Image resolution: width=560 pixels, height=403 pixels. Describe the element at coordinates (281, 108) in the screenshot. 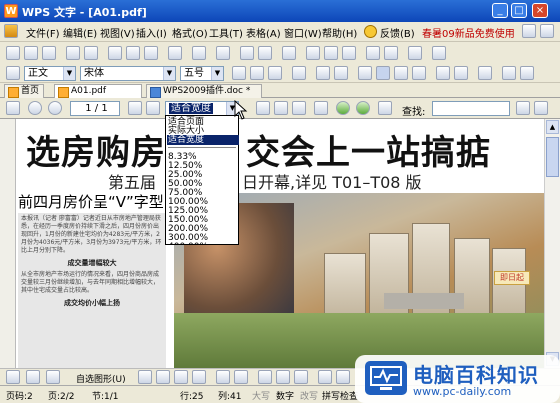

I see `fit-width-icon` at that location.